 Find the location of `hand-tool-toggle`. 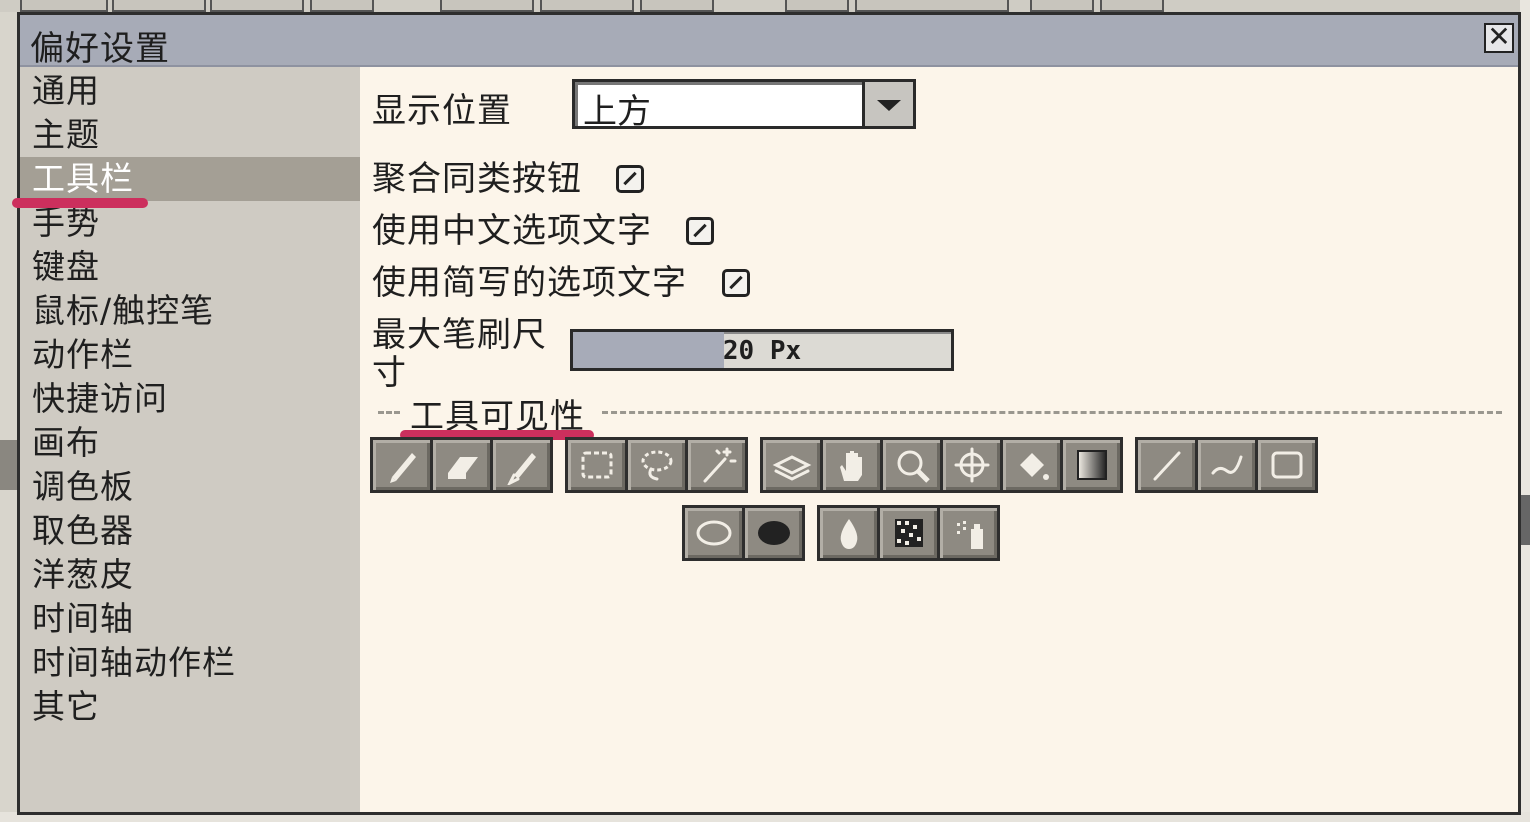

hand-tool-toggle is located at coordinates (851, 465).